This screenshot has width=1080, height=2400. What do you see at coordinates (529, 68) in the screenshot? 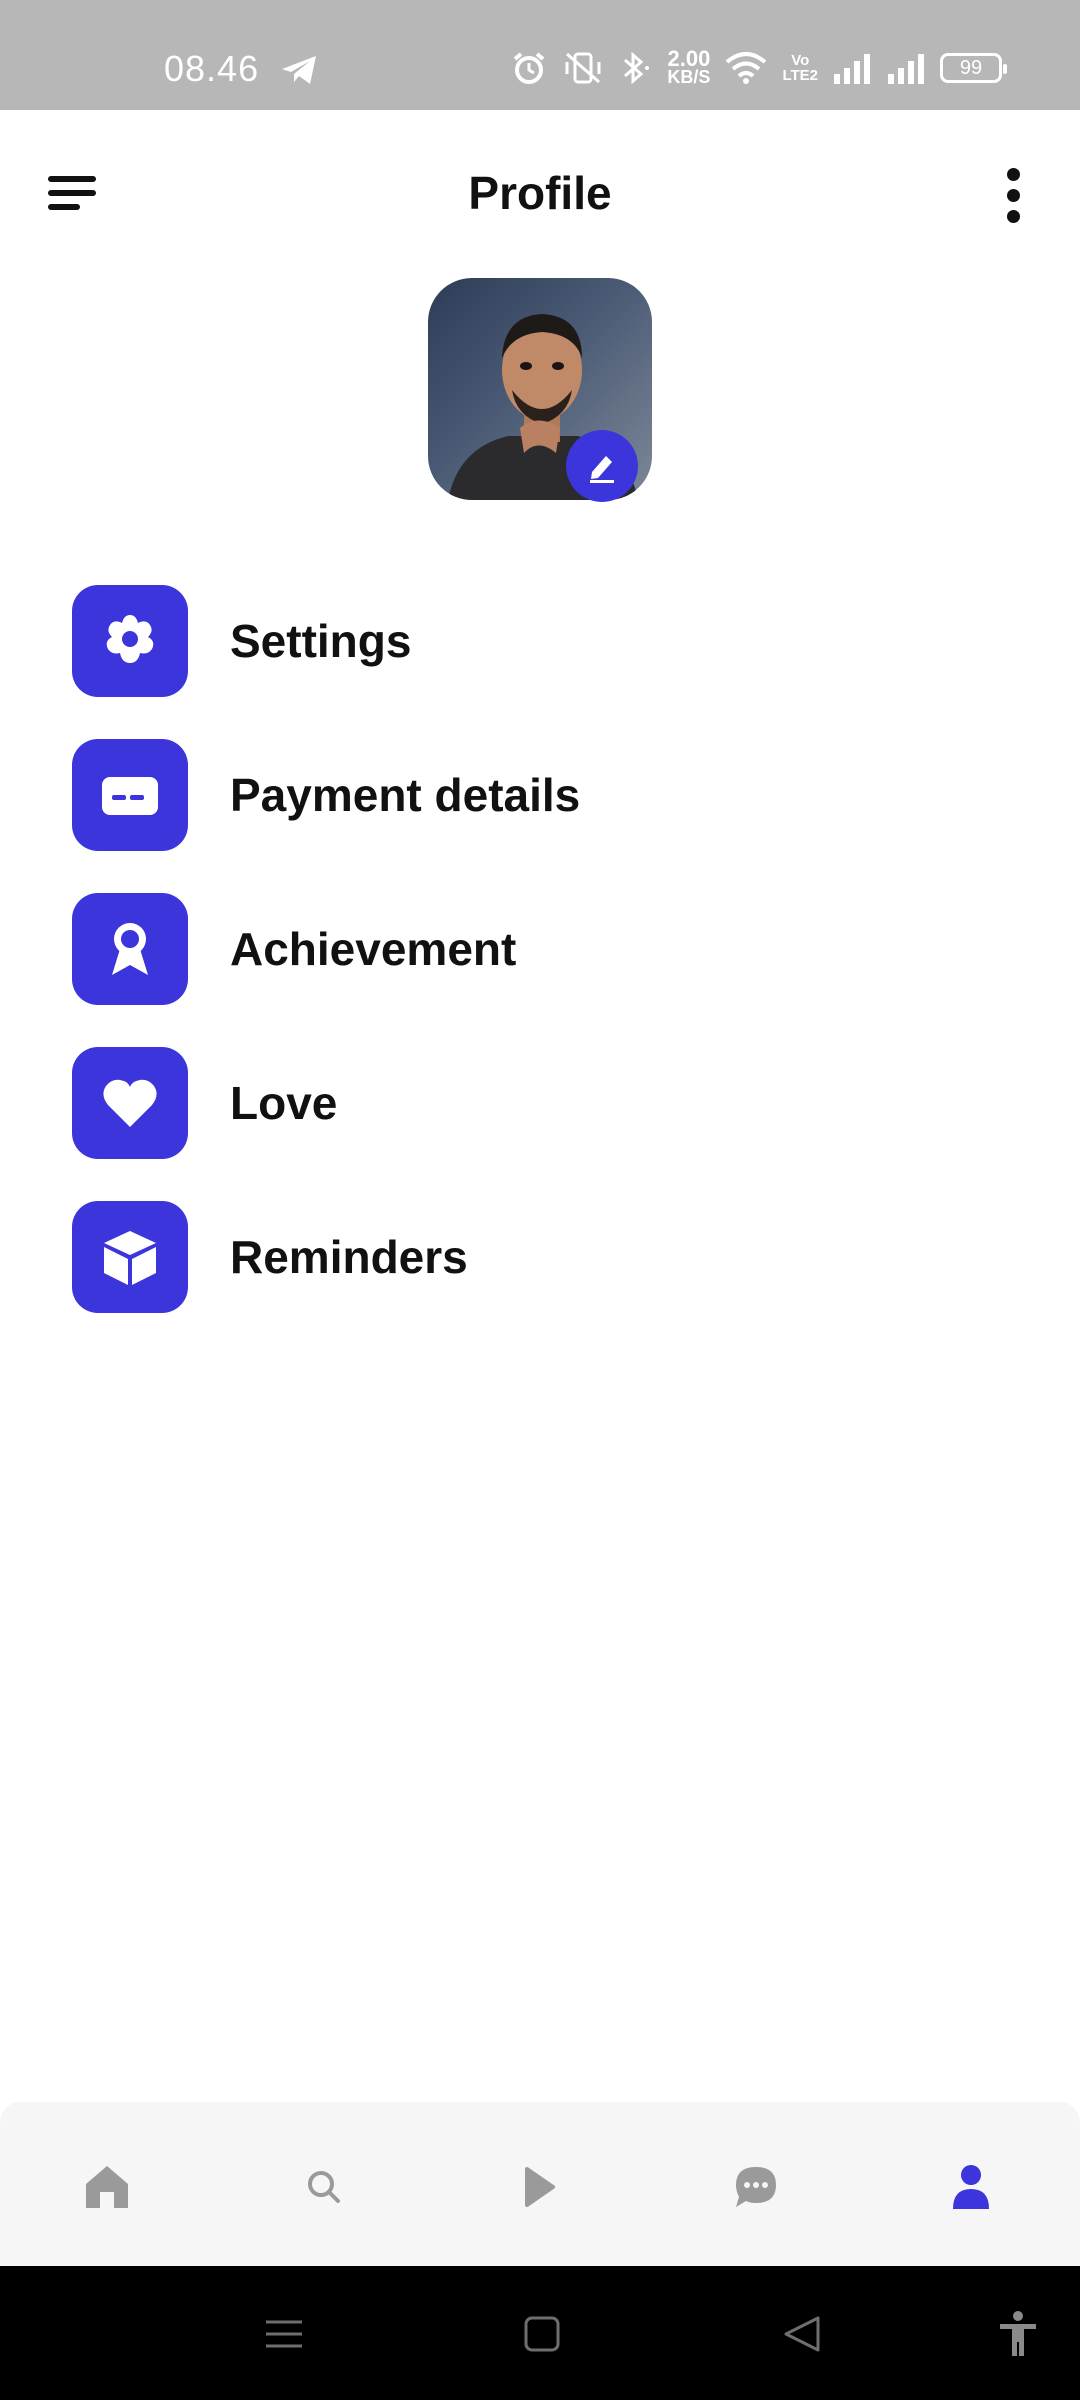
I see `alarm-icon` at bounding box center [529, 68].